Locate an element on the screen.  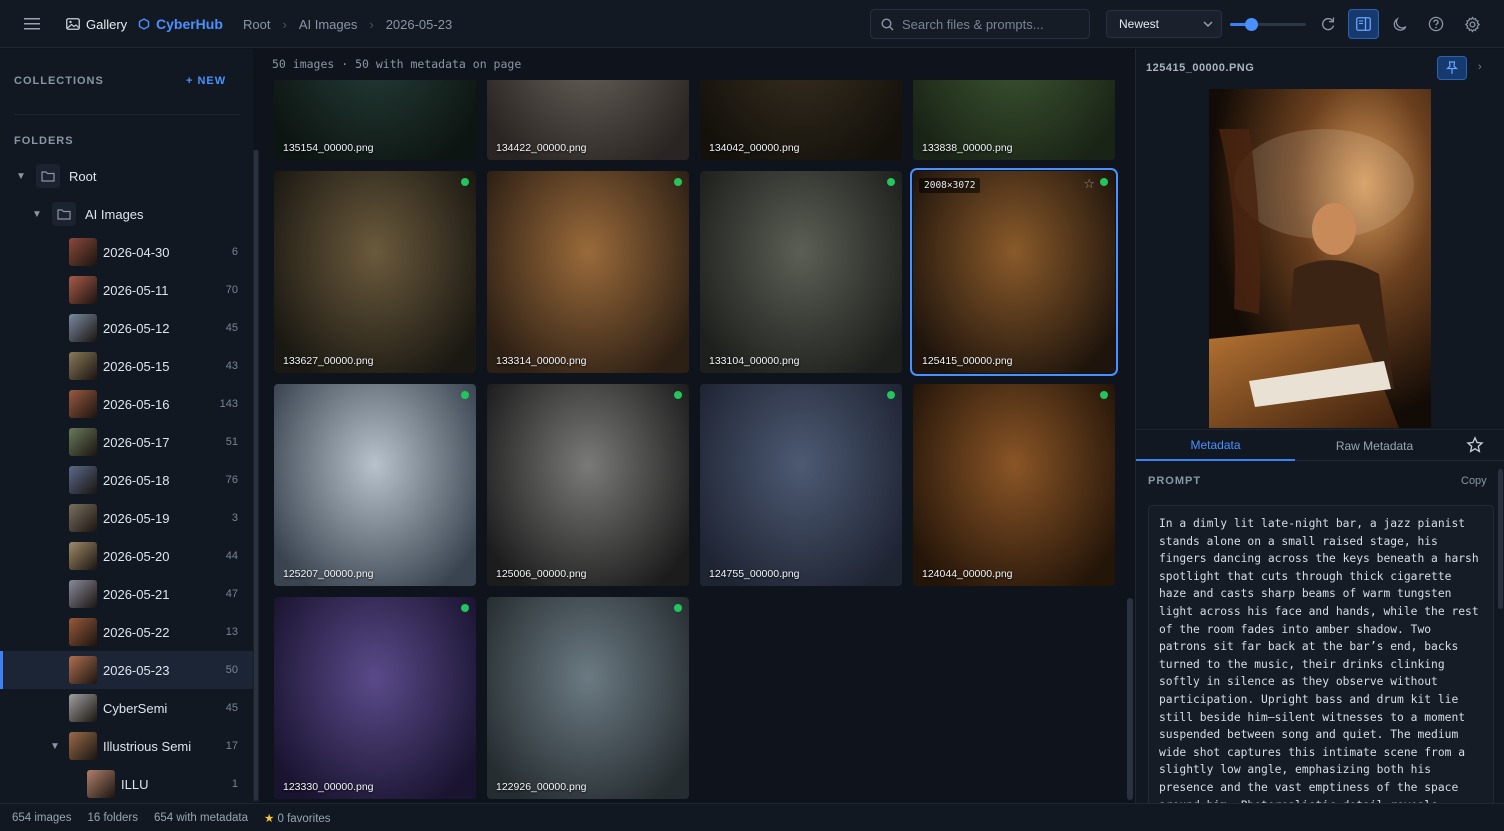
tree-item-label: AI Images is located at coordinates (114, 214).